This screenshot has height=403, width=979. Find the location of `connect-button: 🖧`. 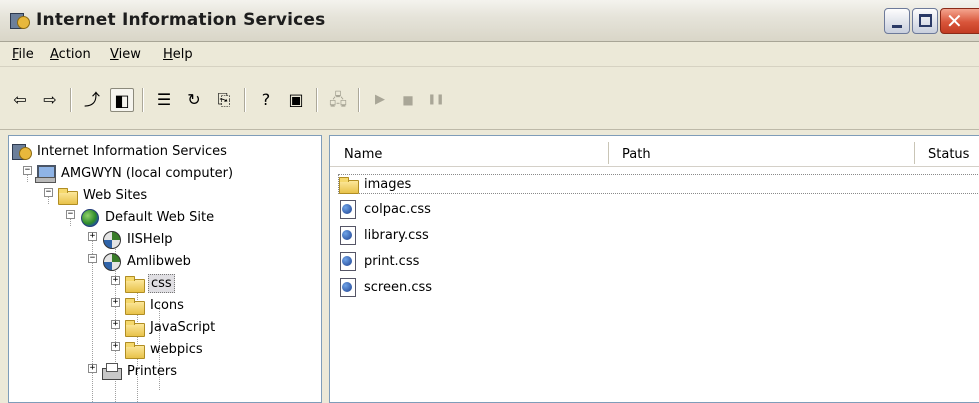

connect-button: 🖧 is located at coordinates (338, 100).